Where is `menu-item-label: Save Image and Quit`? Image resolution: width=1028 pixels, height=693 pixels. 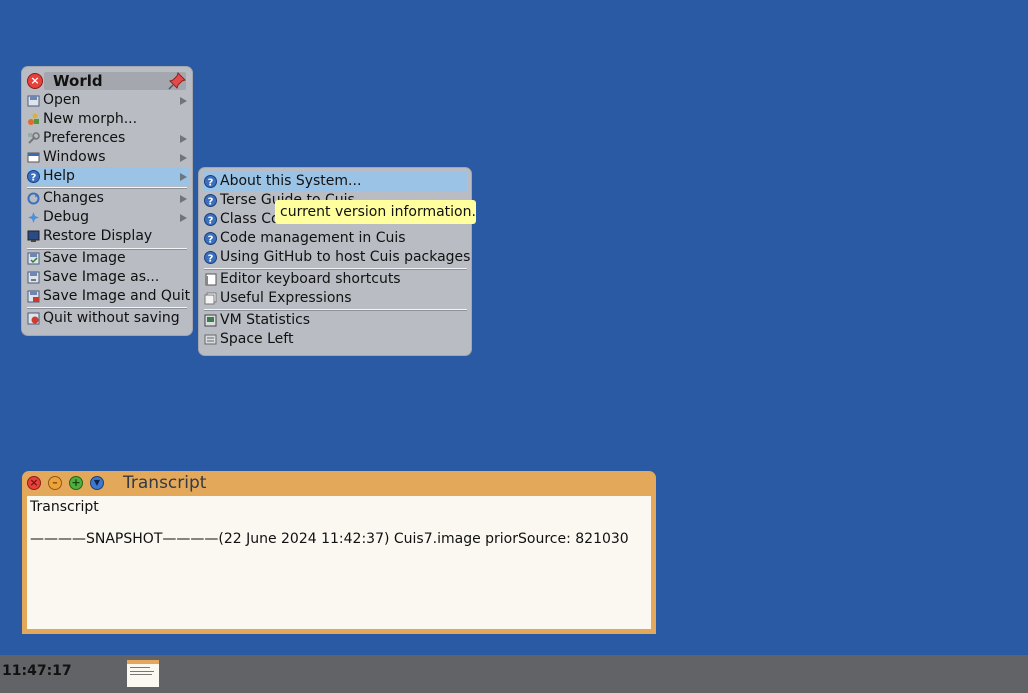 menu-item-label: Save Image and Quit is located at coordinates (117, 296).